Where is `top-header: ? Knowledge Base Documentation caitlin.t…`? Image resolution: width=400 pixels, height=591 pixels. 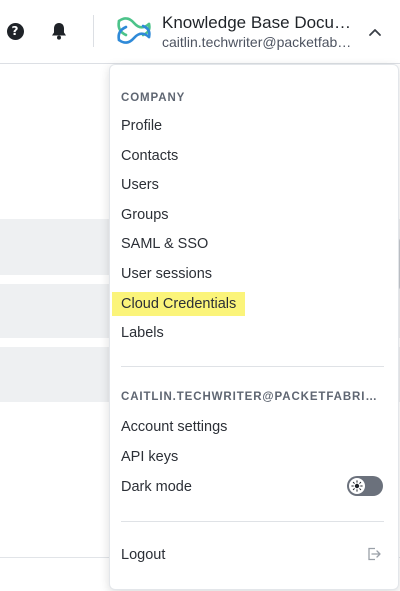
top-header: ? Knowledge Base Documentation caitlin.t… is located at coordinates (200, 32).